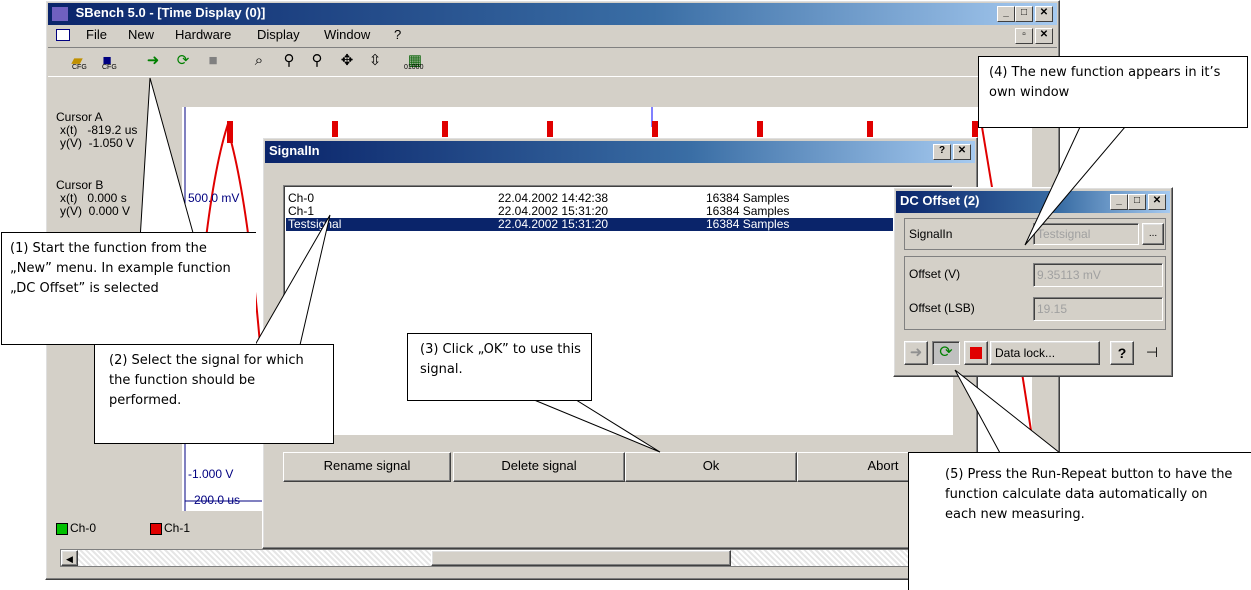  Describe the element at coordinates (552, 36) in the screenshot. I see `menu-bar: File New Hardware Display Window ? ▫ ✕` at that location.